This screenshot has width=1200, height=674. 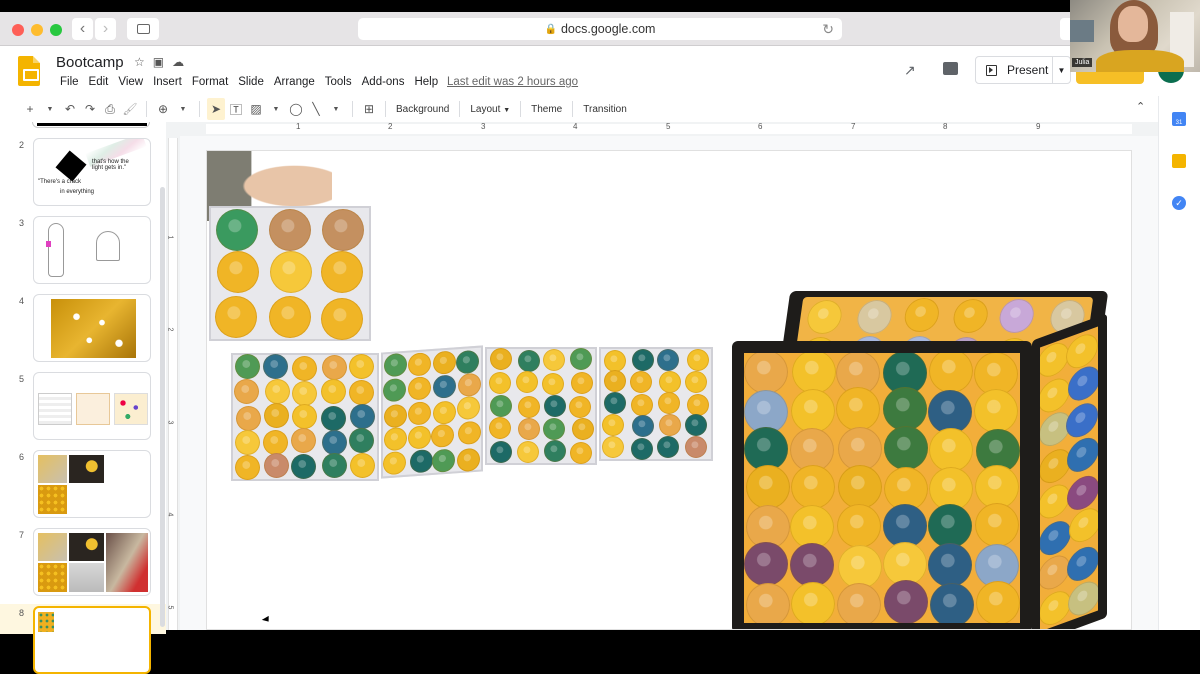 I want to click on menu-edit: Edit, so click(x=99, y=82).